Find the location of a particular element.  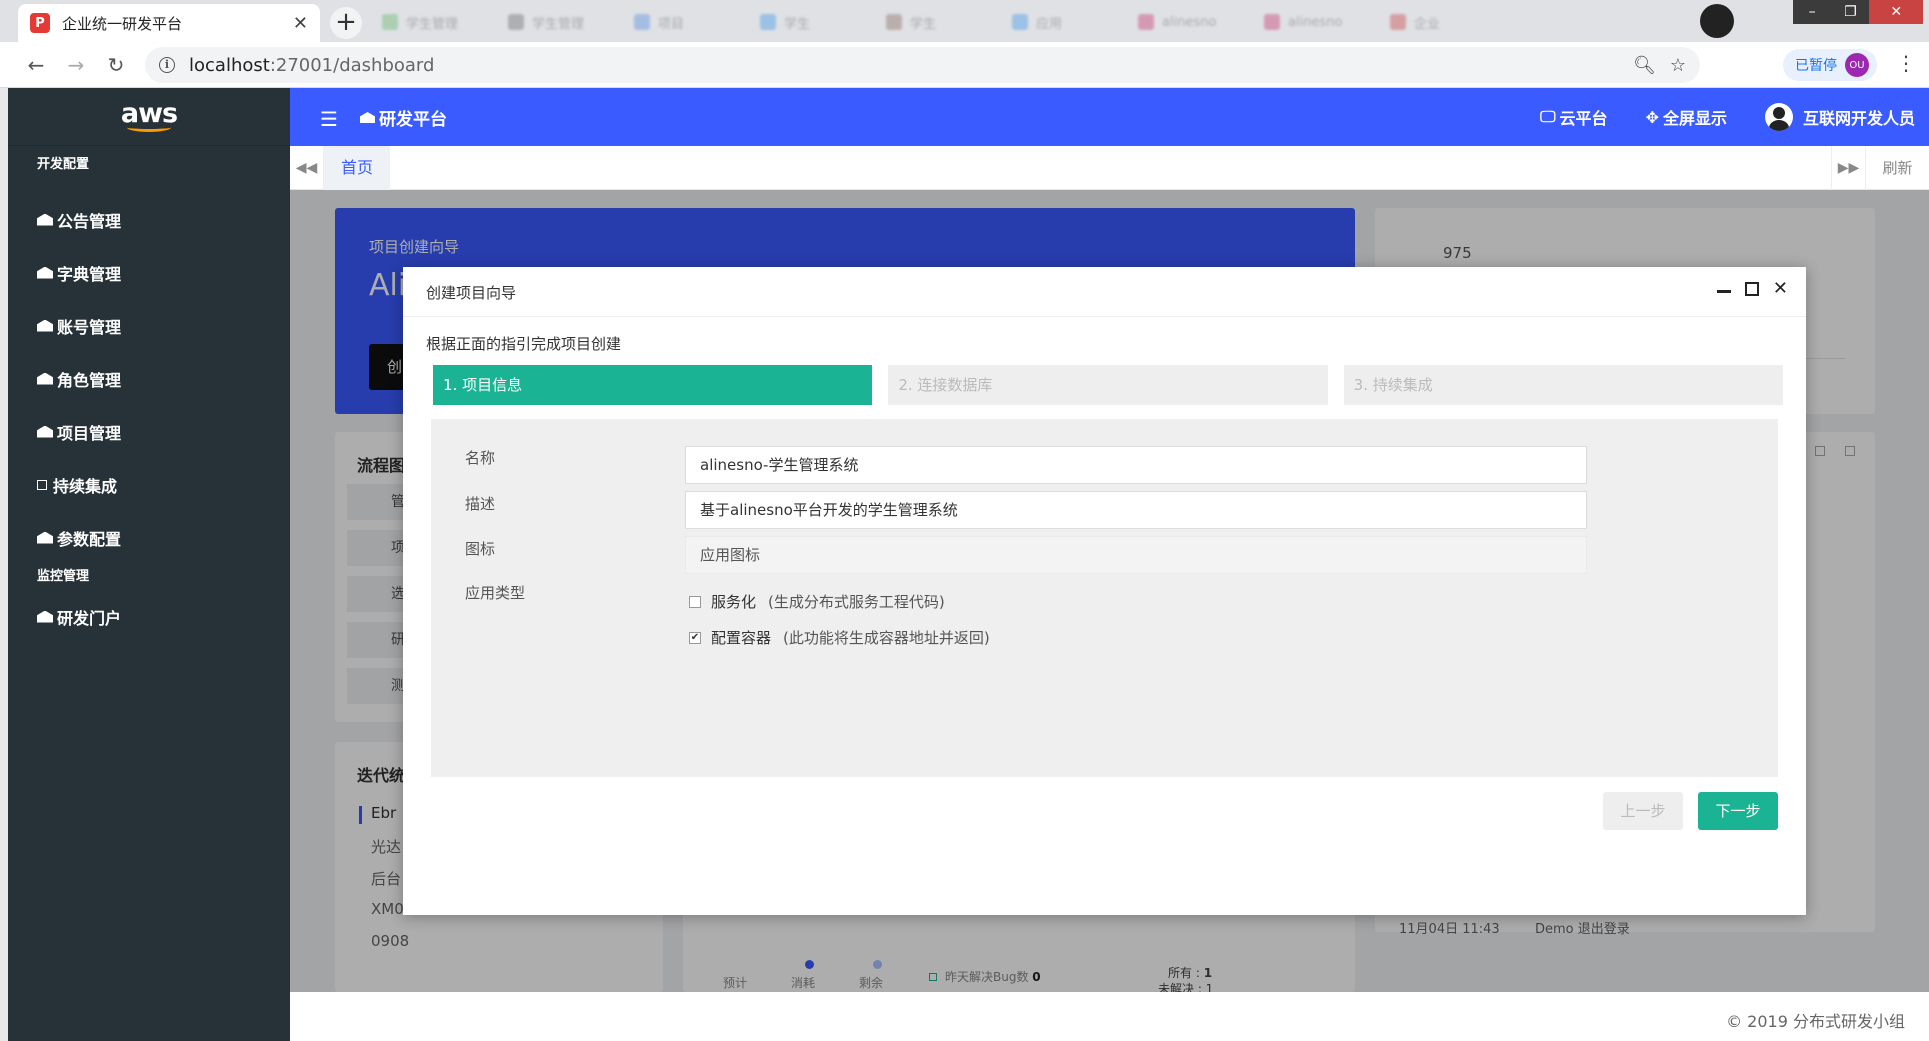

cloud-platform-link: 🖵︎ 云平台 is located at coordinates (1573, 117).